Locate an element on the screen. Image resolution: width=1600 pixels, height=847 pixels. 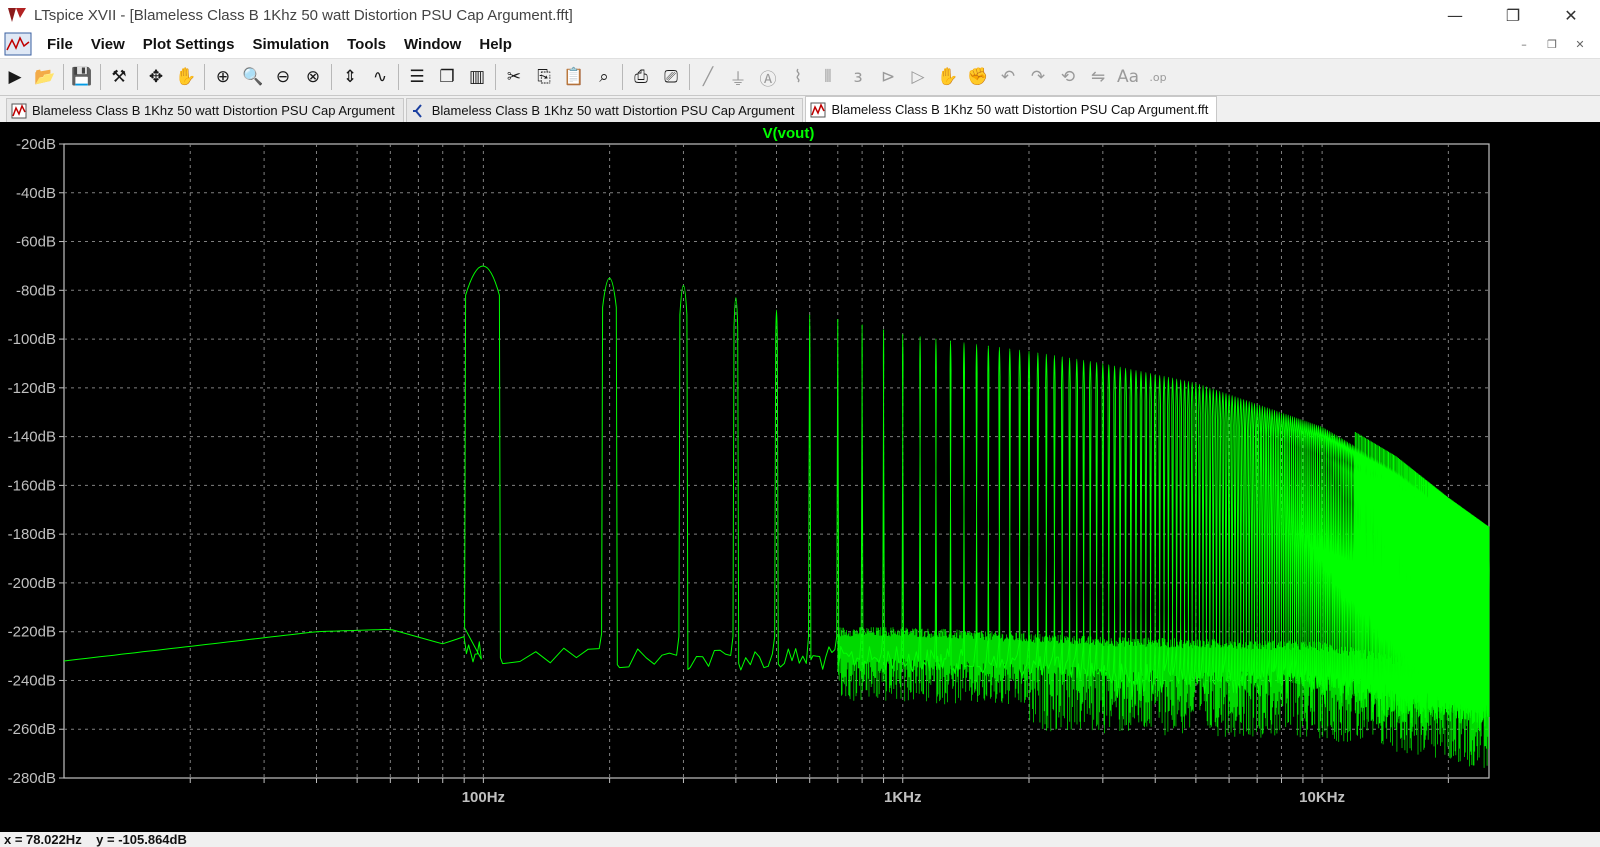
cursor-x-readout: x = 78.022Hz is located at coordinates (43, 839).